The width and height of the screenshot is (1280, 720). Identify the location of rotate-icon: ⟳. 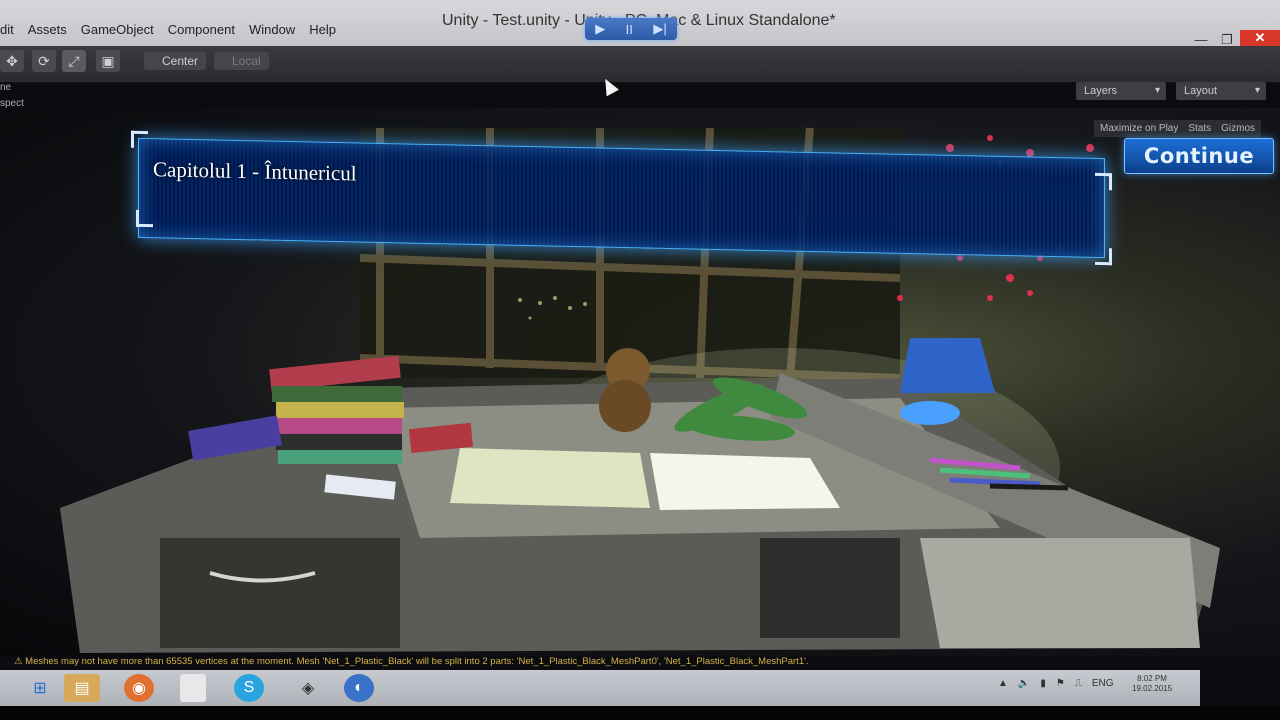
(44, 61).